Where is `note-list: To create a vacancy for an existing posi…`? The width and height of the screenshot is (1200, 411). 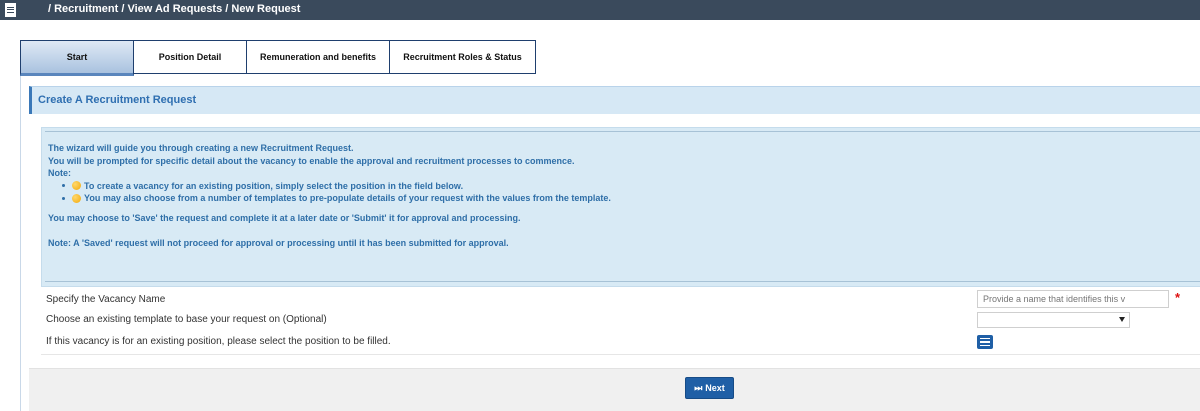
note-list: To create a vacancy for an existing posi… is located at coordinates (336, 192).